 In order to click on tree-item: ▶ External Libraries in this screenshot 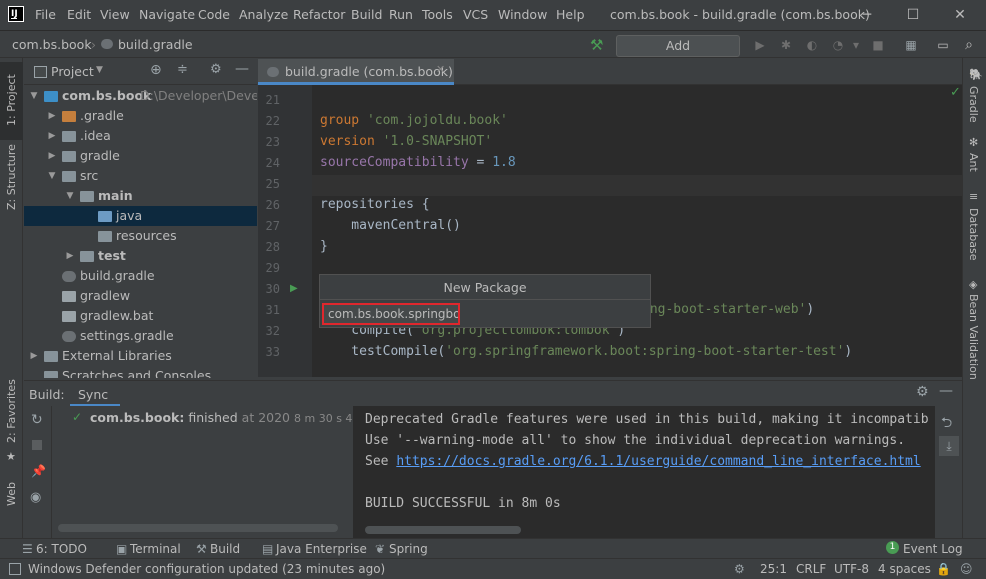, I will do `click(140, 356)`.